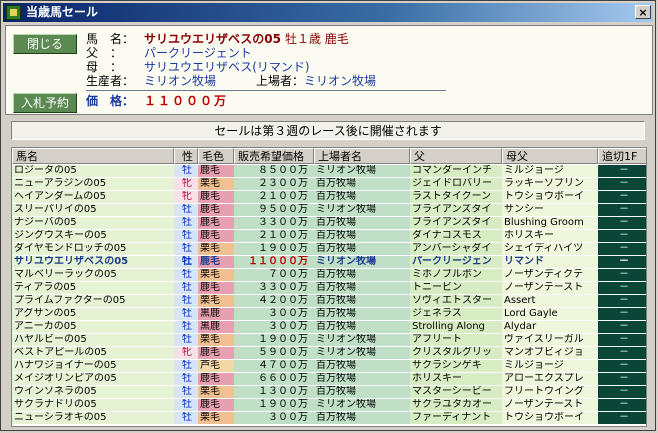  What do you see at coordinates (186, 156) in the screenshot?
I see `header-sex: 性` at bounding box center [186, 156].